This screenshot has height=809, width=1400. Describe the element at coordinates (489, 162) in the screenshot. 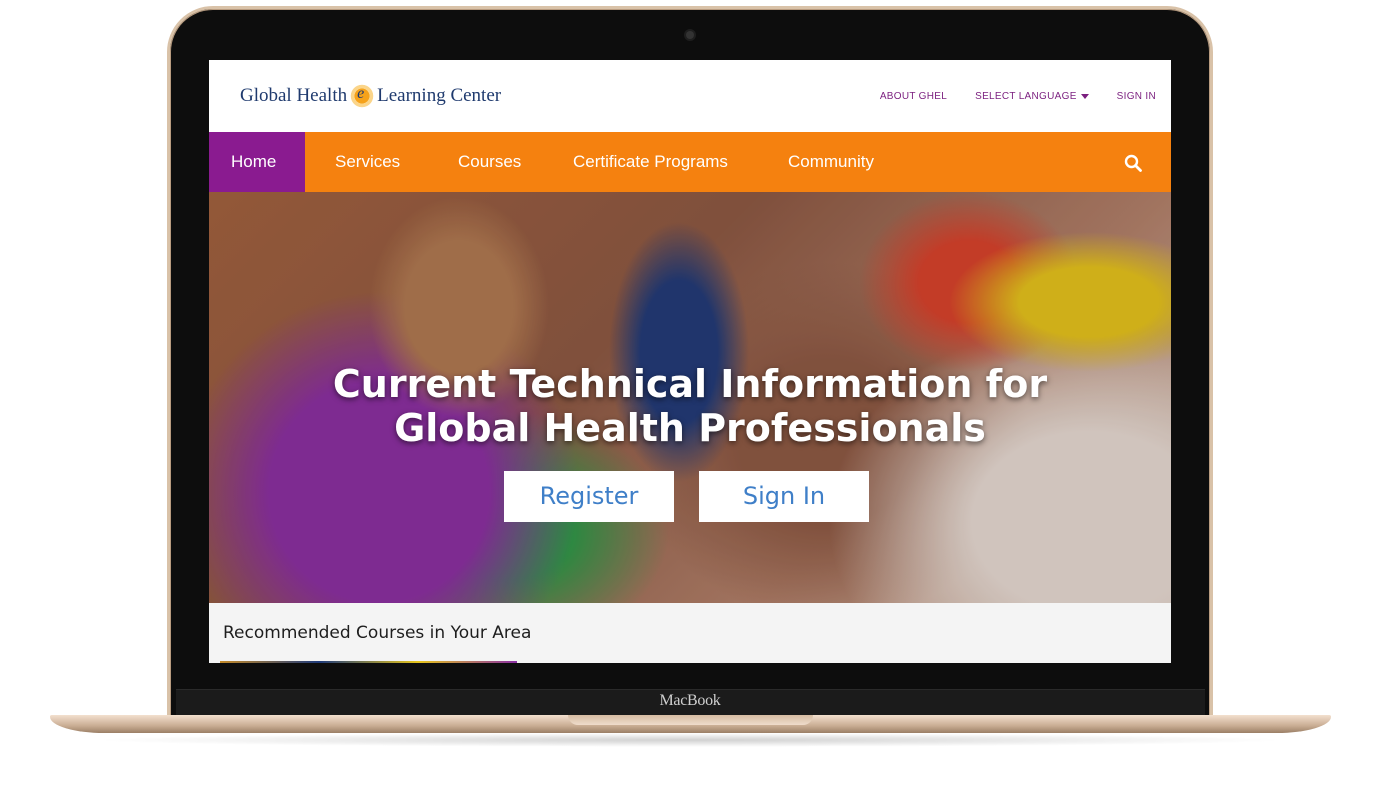

I see `nav-item-courses: Courses` at that location.